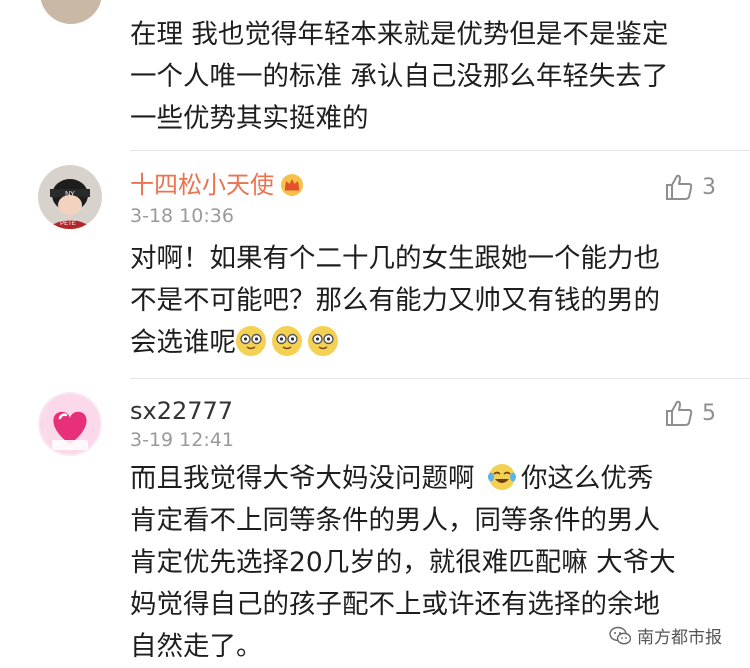 The width and height of the screenshot is (750, 668). What do you see at coordinates (620, 635) in the screenshot?
I see `wechat-icon` at bounding box center [620, 635].